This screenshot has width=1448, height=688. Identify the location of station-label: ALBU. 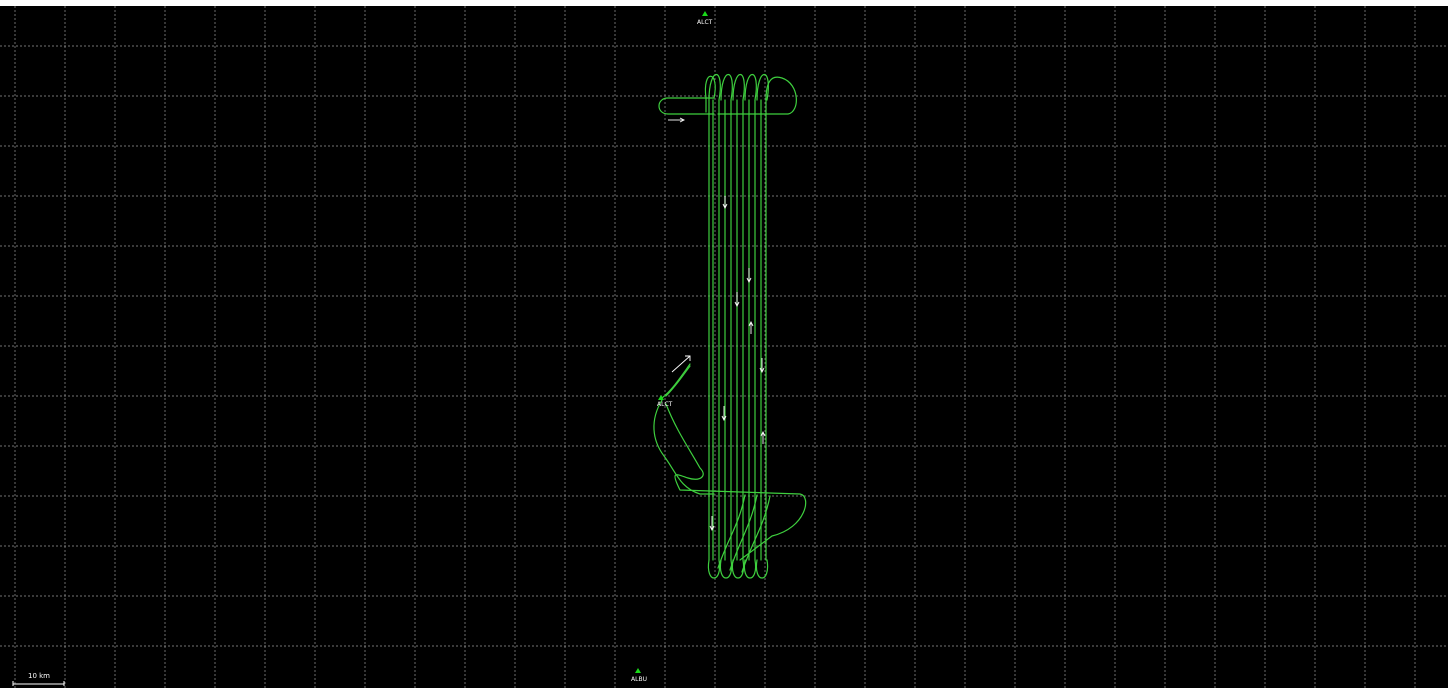
(639, 679).